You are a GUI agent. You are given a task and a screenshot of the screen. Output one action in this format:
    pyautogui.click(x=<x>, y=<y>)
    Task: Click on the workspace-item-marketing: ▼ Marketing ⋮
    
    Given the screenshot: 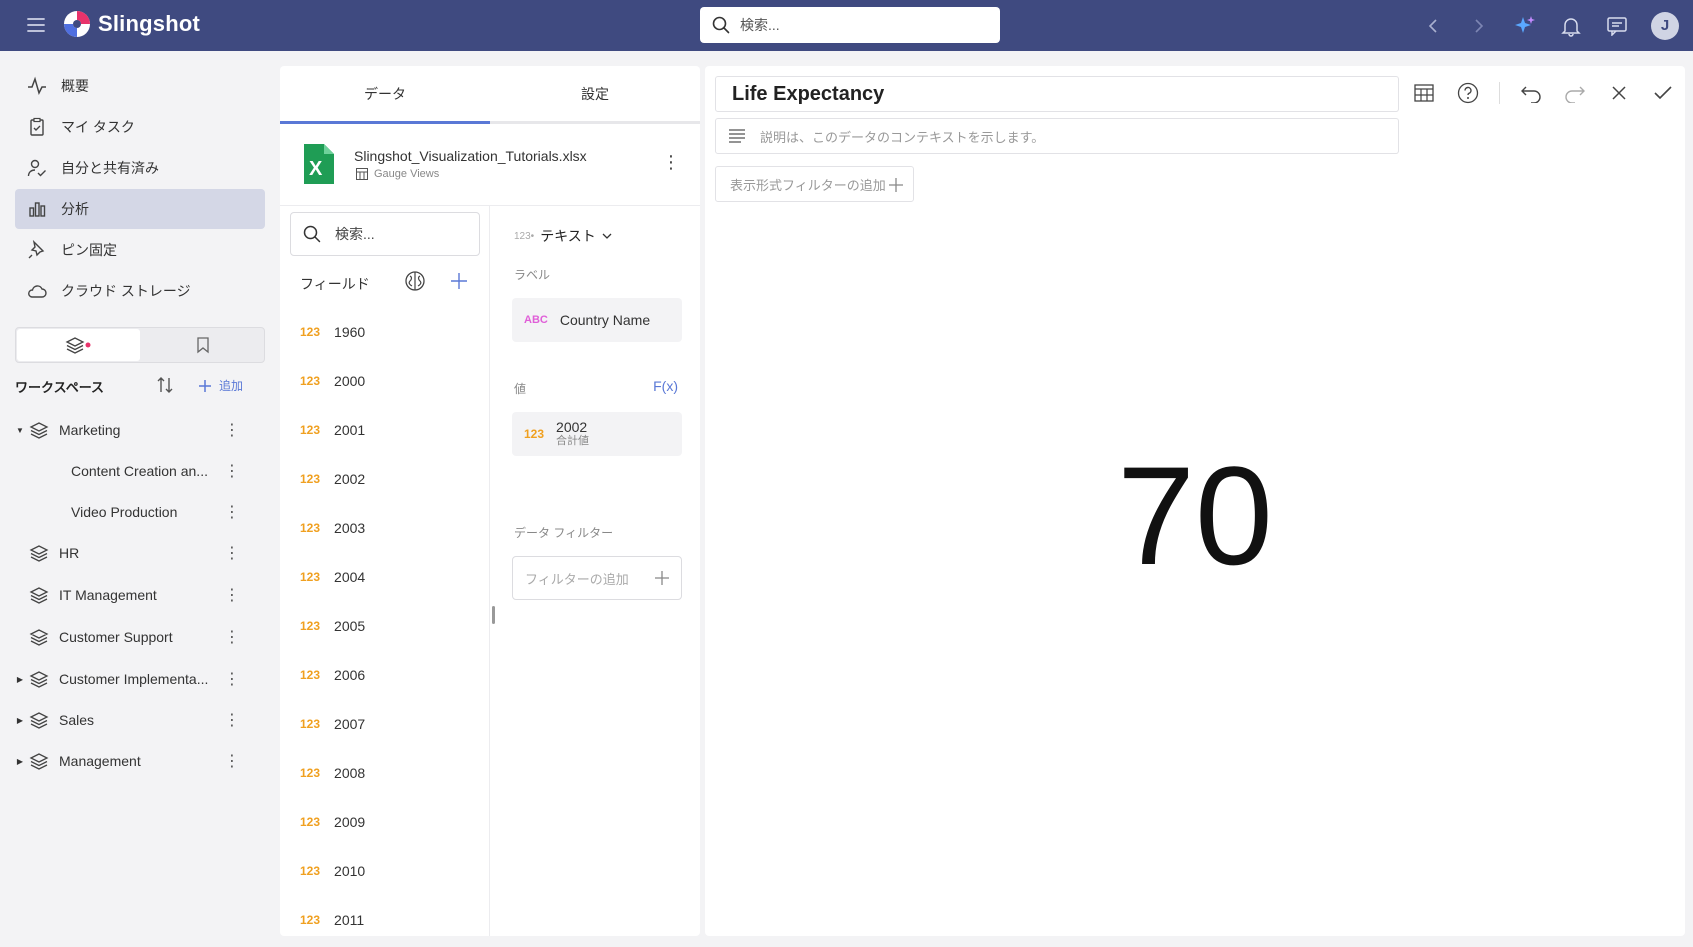 What is the action you would take?
    pyautogui.click(x=137, y=430)
    